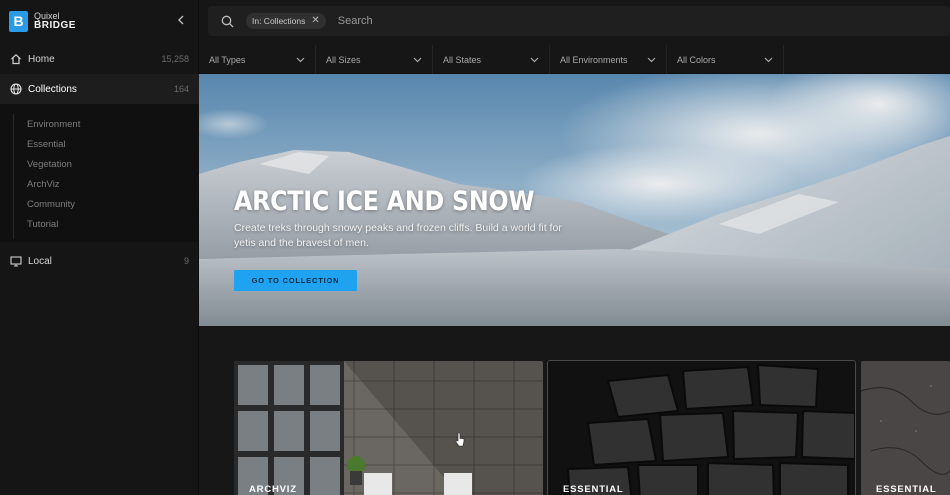  What do you see at coordinates (53, 124) in the screenshot?
I see `subnav-item-environment: Environment` at bounding box center [53, 124].